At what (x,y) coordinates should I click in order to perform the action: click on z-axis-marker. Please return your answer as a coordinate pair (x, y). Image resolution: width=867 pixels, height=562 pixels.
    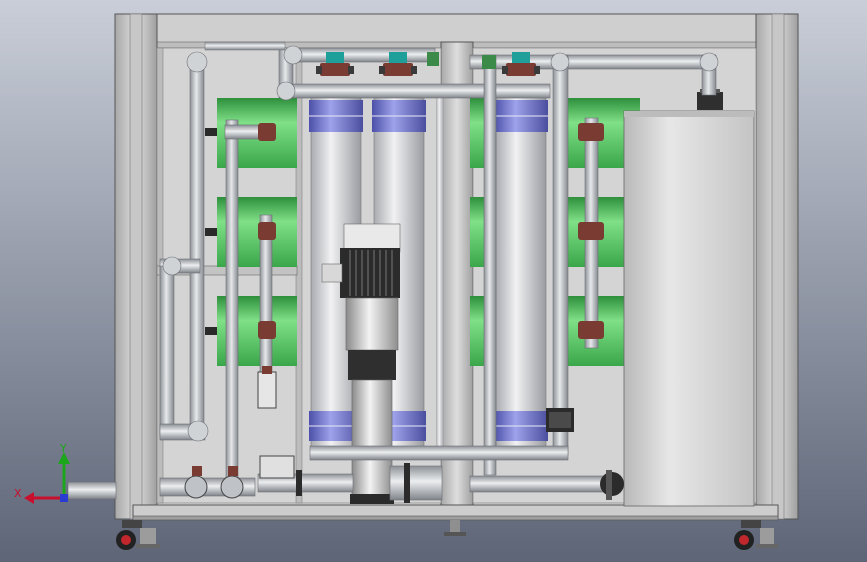
    Looking at the image, I should click on (64, 498).